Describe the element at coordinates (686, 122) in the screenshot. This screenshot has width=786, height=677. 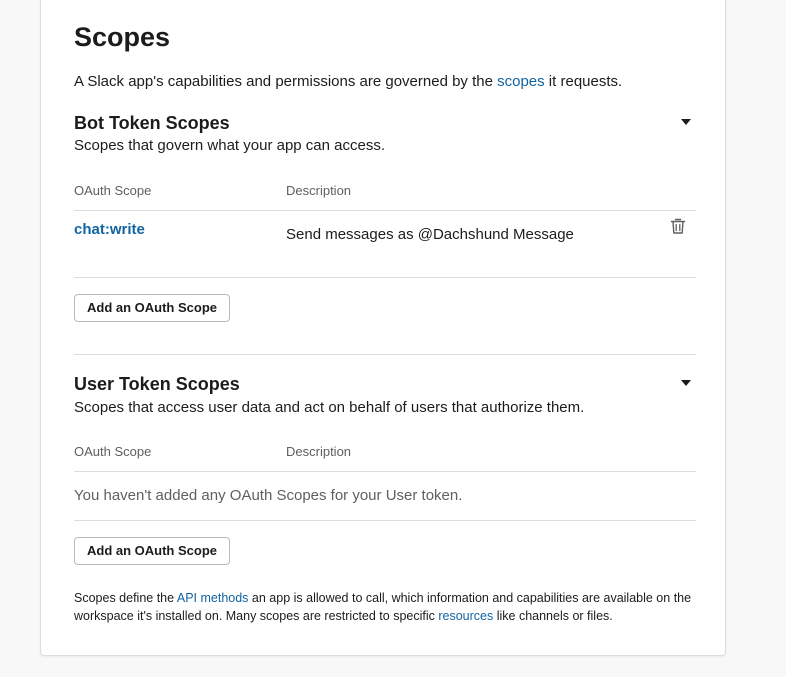
I see `bot-section-collapse-caret-icon` at that location.